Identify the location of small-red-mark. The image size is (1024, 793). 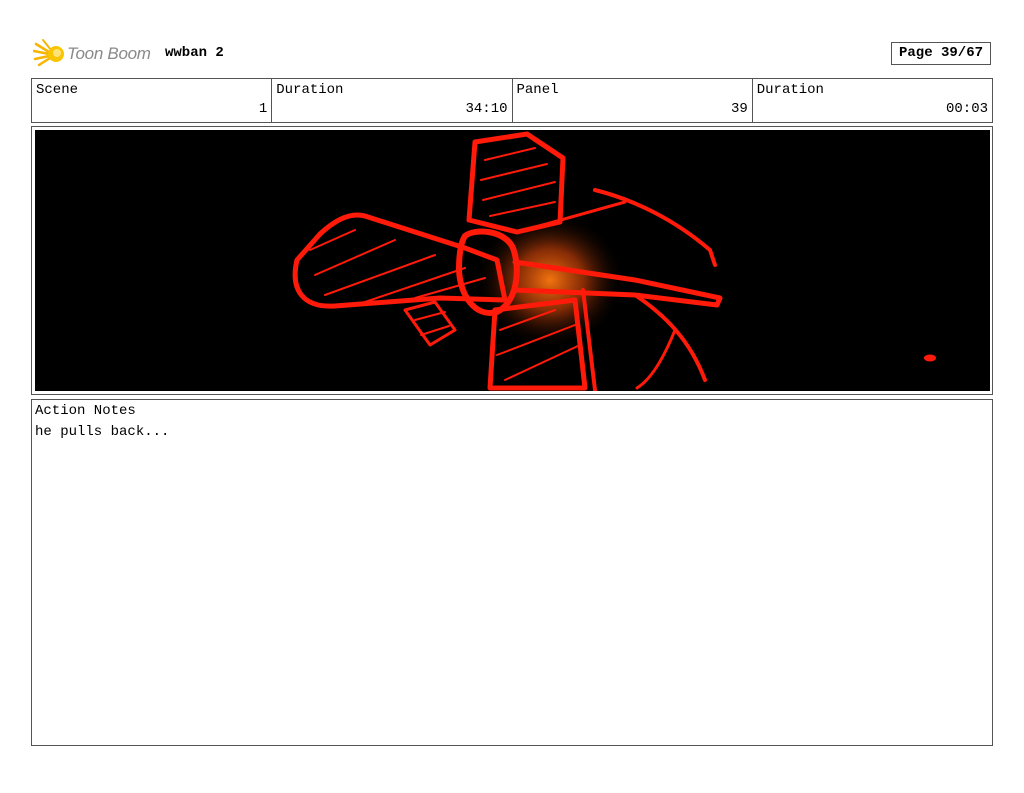
(930, 358).